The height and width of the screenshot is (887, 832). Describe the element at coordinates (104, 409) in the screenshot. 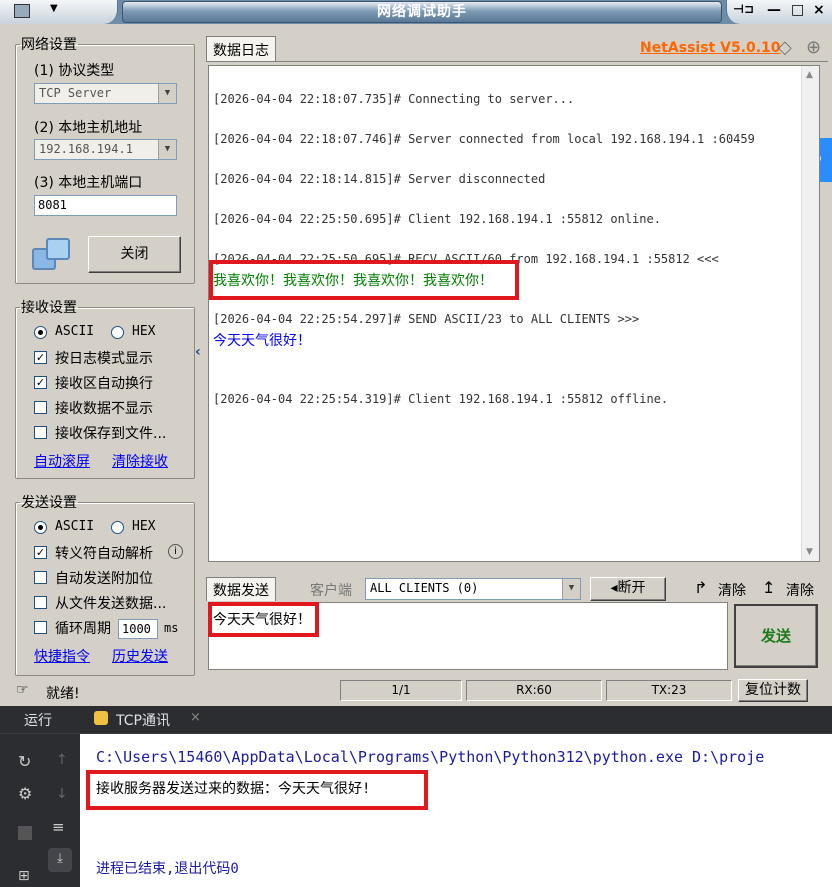

I see `receive-option-label: 接收数据不显示` at that location.